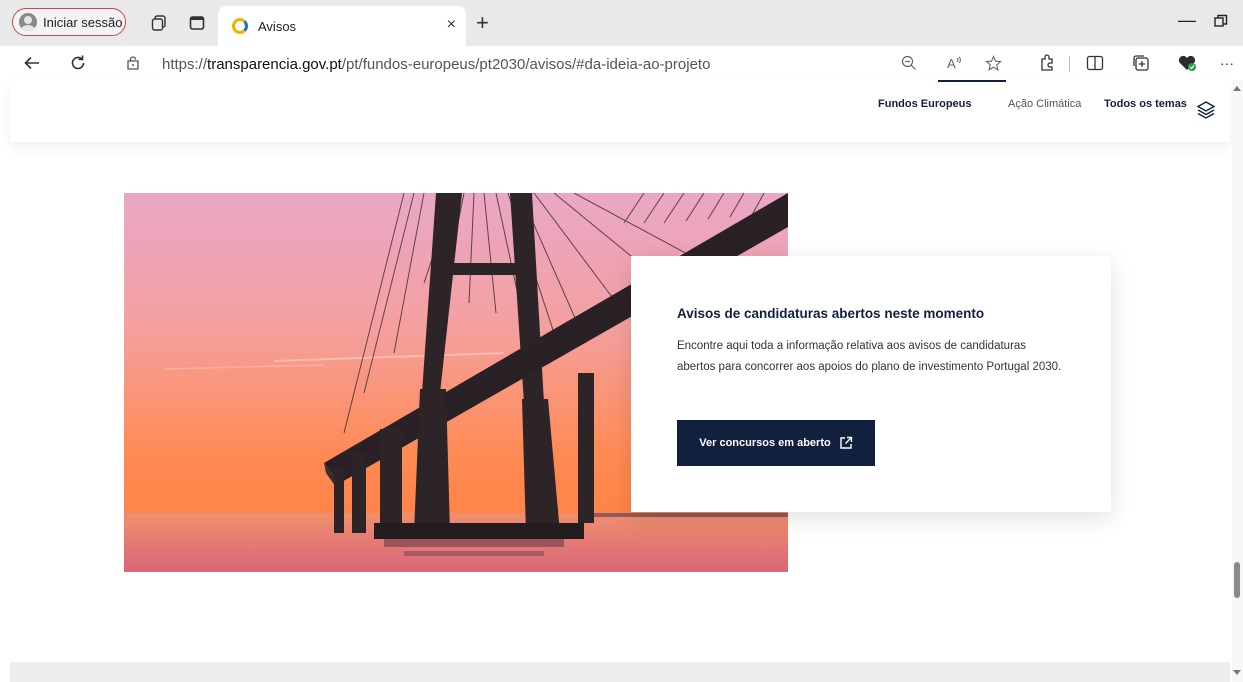  What do you see at coordinates (909, 63) in the screenshot?
I see `zoom-out-icon` at bounding box center [909, 63].